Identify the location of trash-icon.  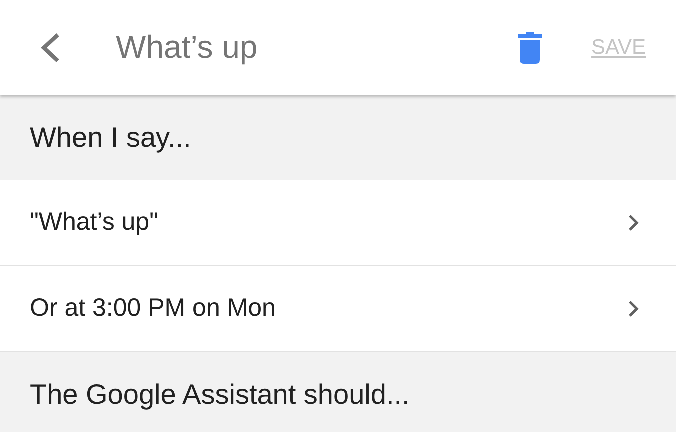
(530, 48).